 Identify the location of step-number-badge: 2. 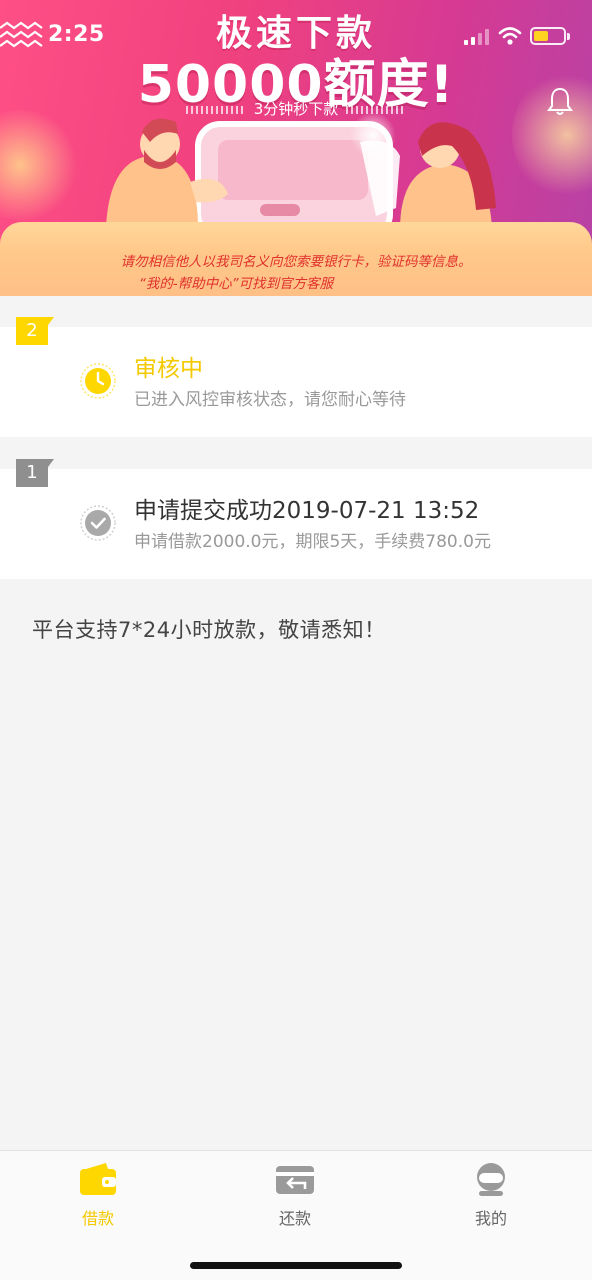
(35, 331).